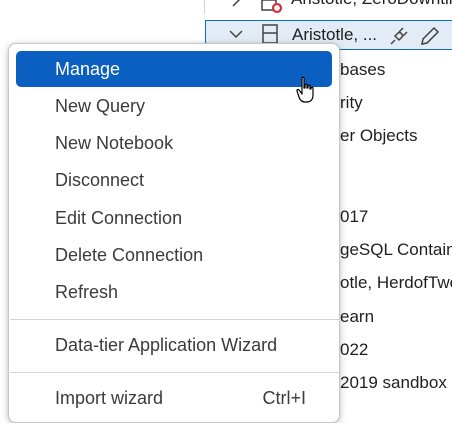 Image resolution: width=452 pixels, height=423 pixels. Describe the element at coordinates (277, 8) in the screenshot. I see `disconnected-status-icon` at that location.